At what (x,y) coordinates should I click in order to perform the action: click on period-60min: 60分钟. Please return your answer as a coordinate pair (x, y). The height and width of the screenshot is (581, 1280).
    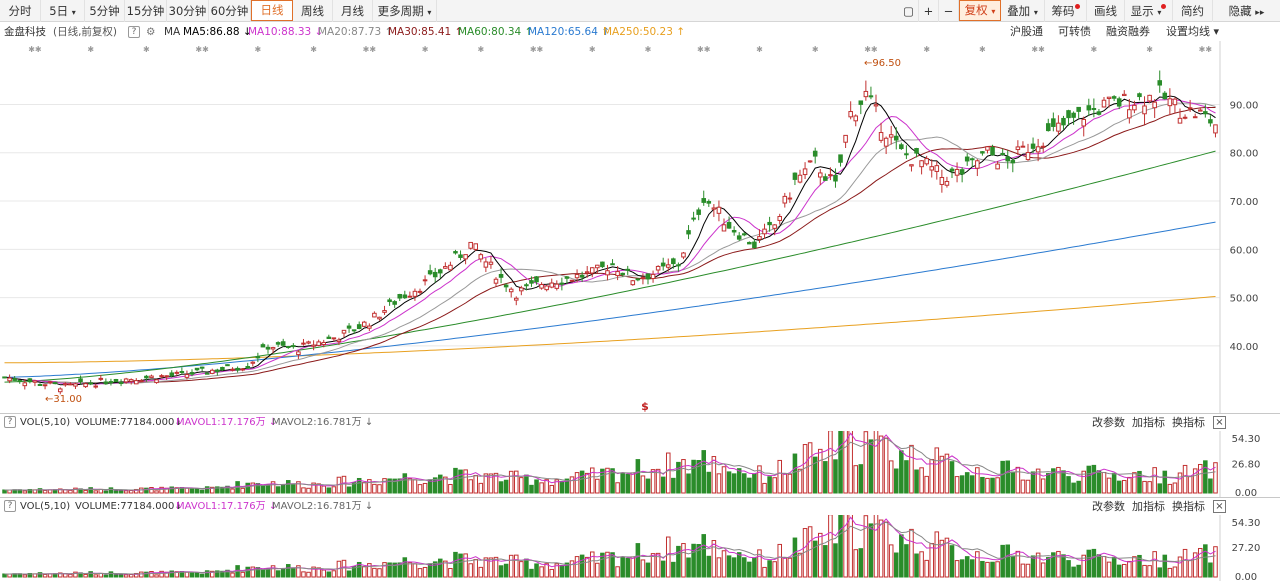
    Looking at the image, I should click on (230, 11).